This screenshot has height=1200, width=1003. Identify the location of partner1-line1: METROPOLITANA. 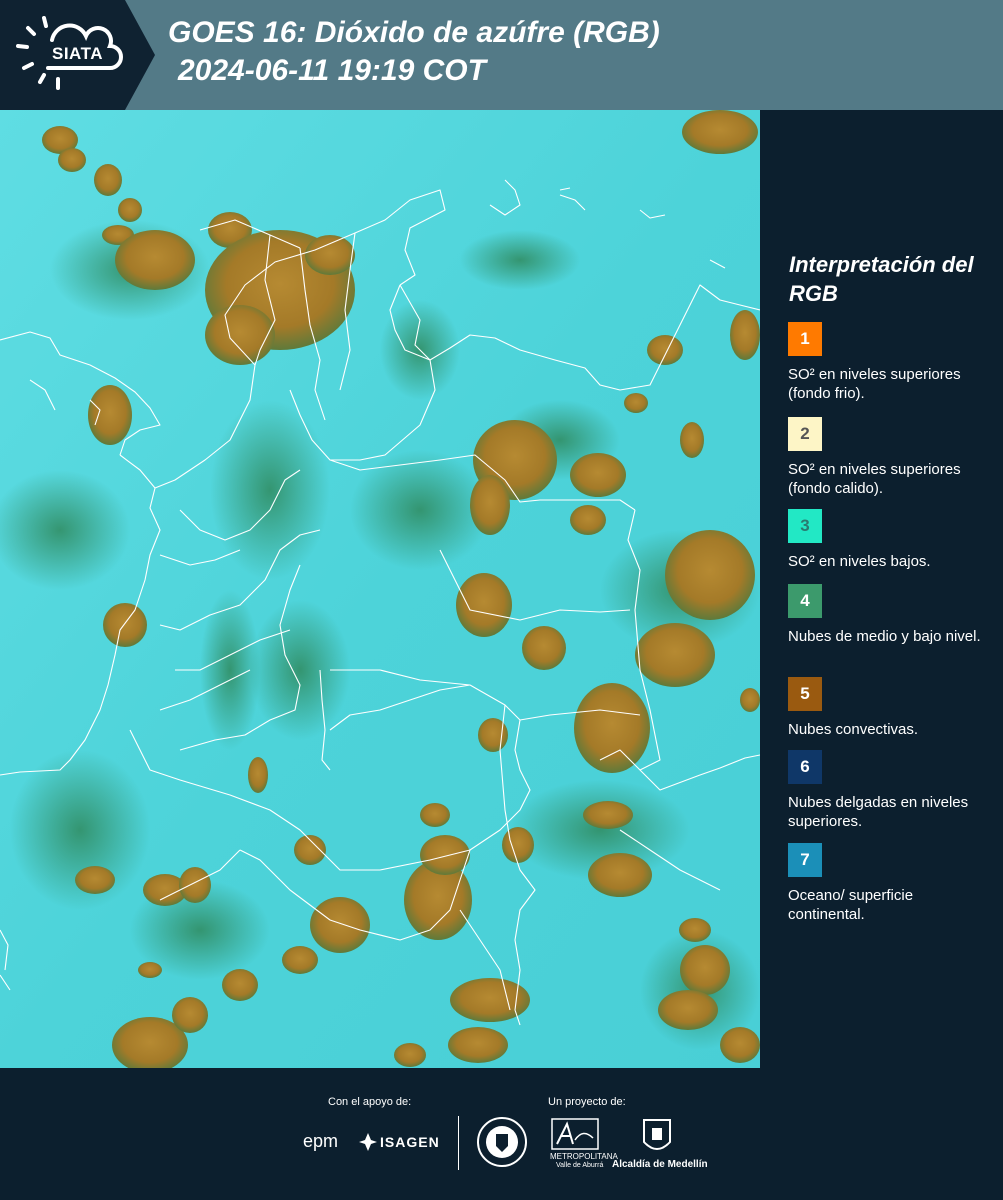
(584, 1156).